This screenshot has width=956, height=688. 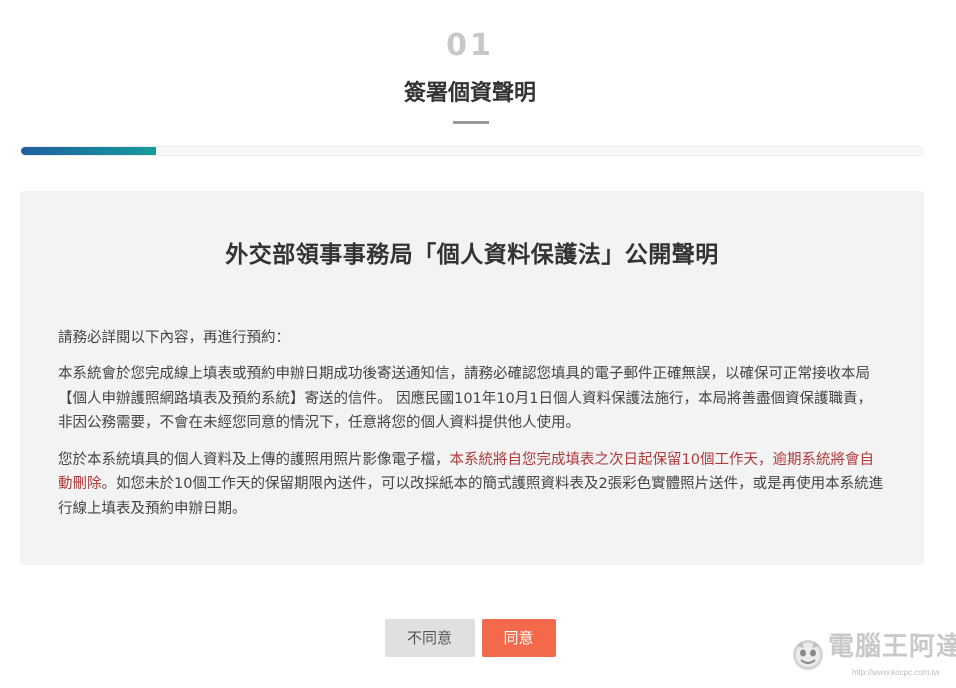 I want to click on step-title: 簽署個資聲明, so click(x=469, y=93).